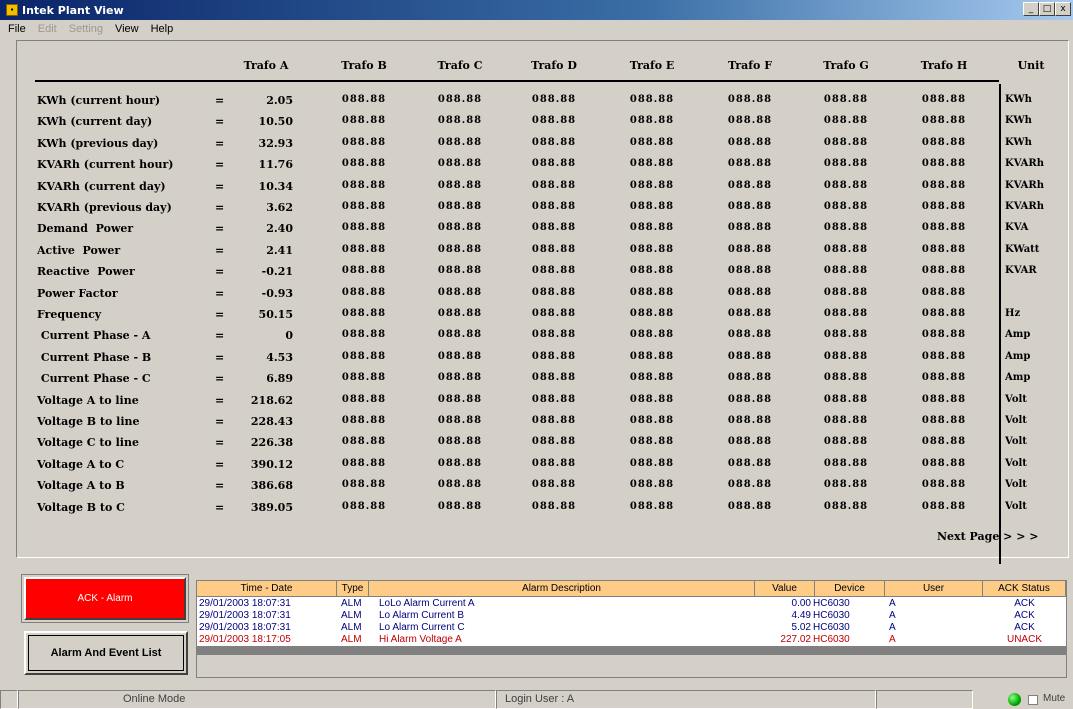 This screenshot has height=709, width=1073. I want to click on alarm-column-header: Type, so click(353, 589).